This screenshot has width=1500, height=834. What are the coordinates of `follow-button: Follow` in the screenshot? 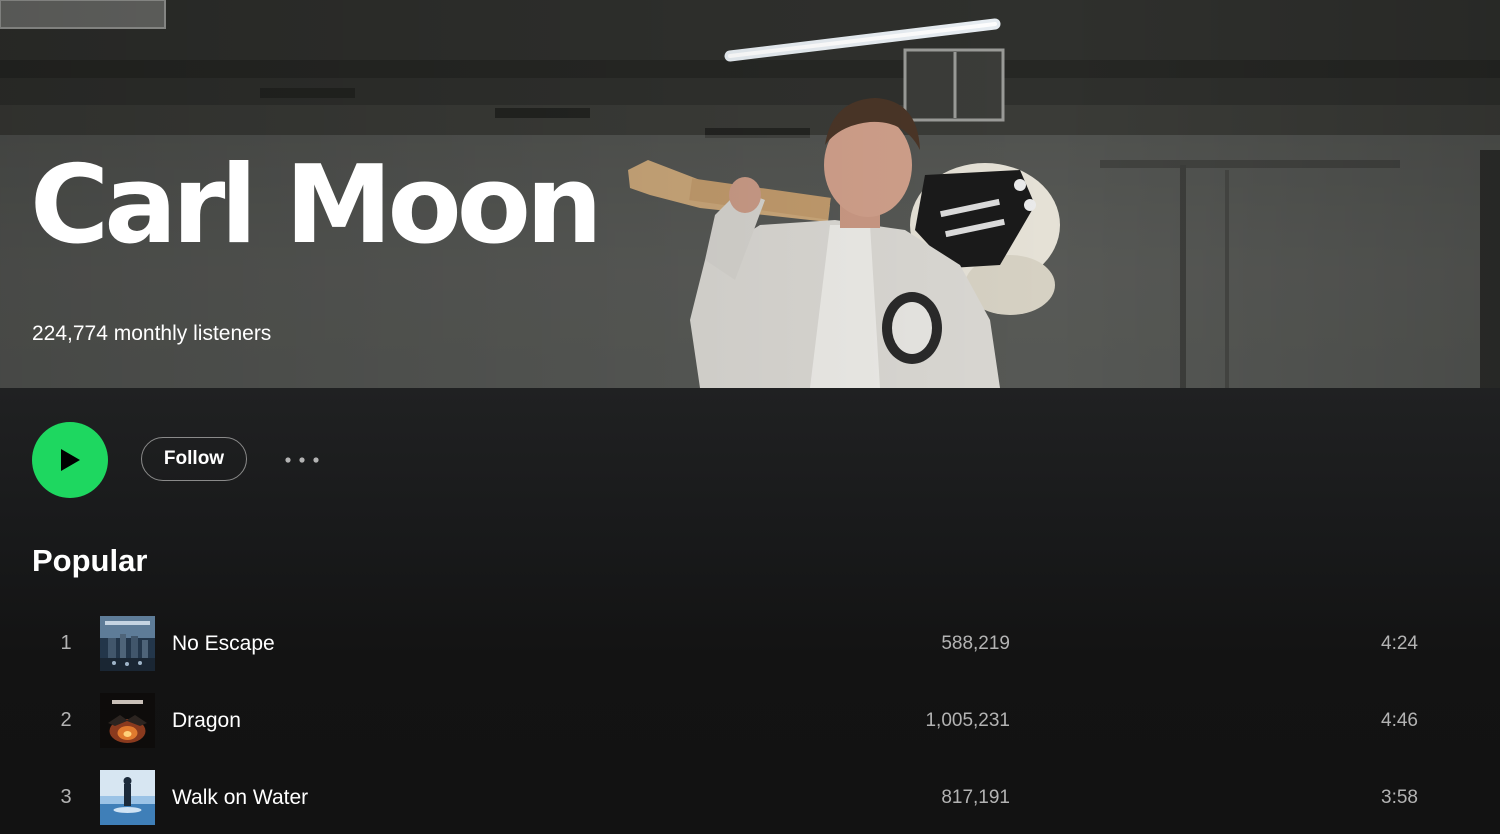 It's located at (194, 459).